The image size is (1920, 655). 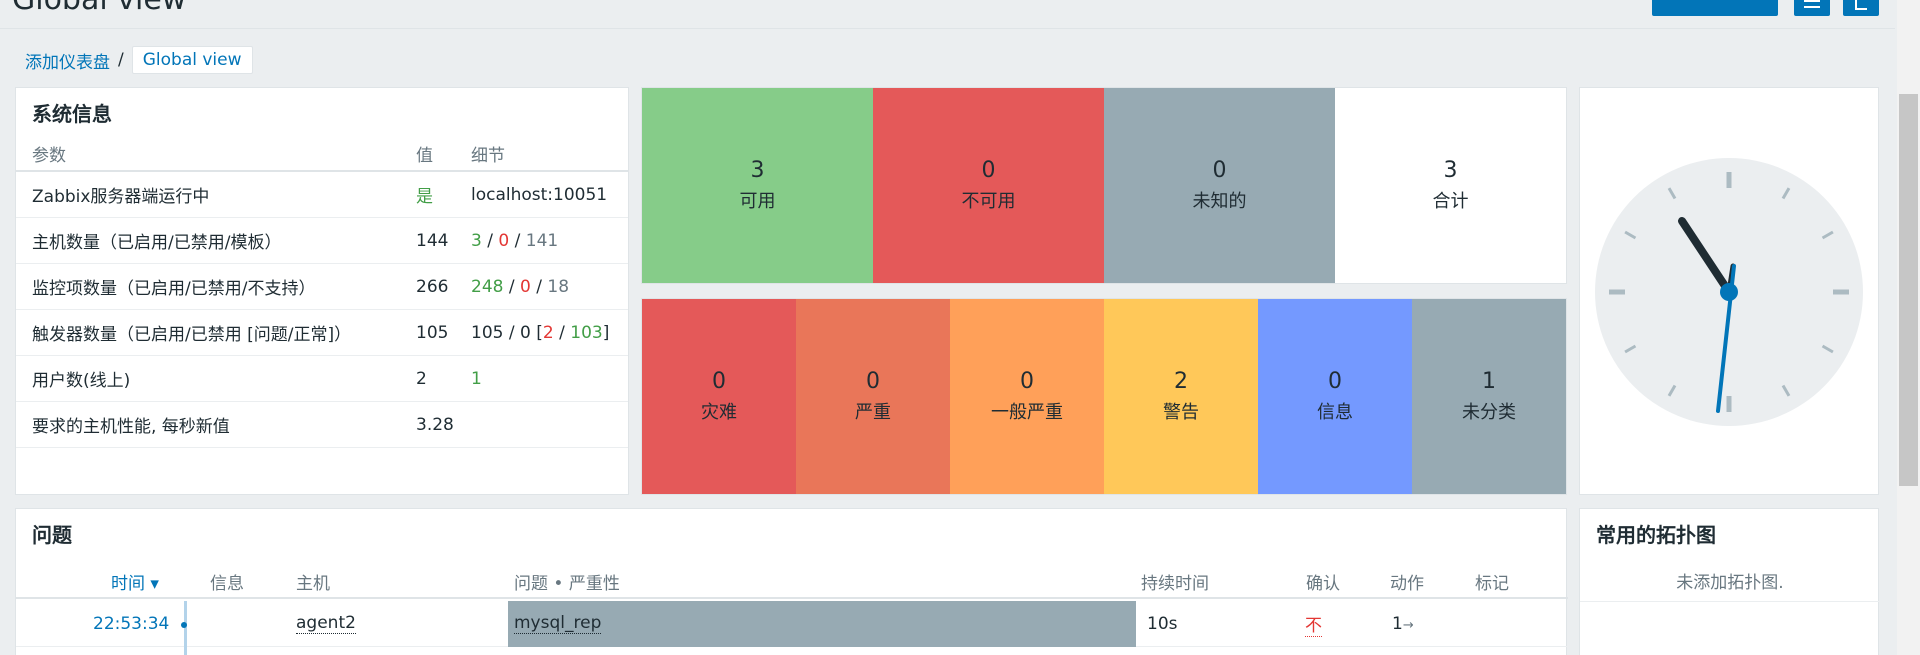 I want to click on problem-host-link: agent2, so click(x=326, y=623).